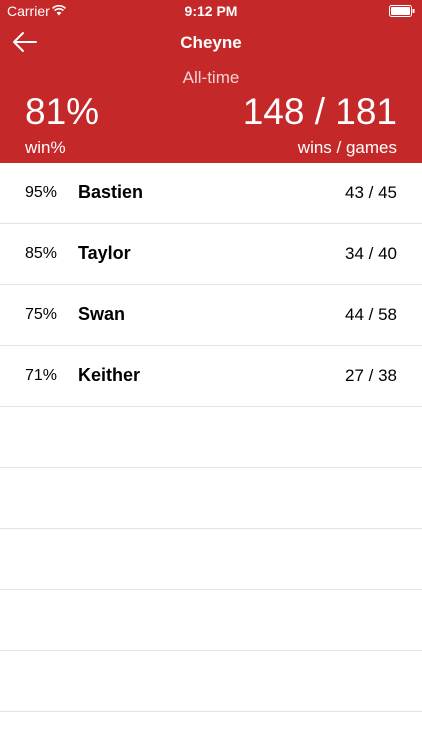 This screenshot has width=422, height=750. What do you see at coordinates (211, 376) in the screenshot?
I see `list-item: 71% Keither 27 / 38` at bounding box center [211, 376].